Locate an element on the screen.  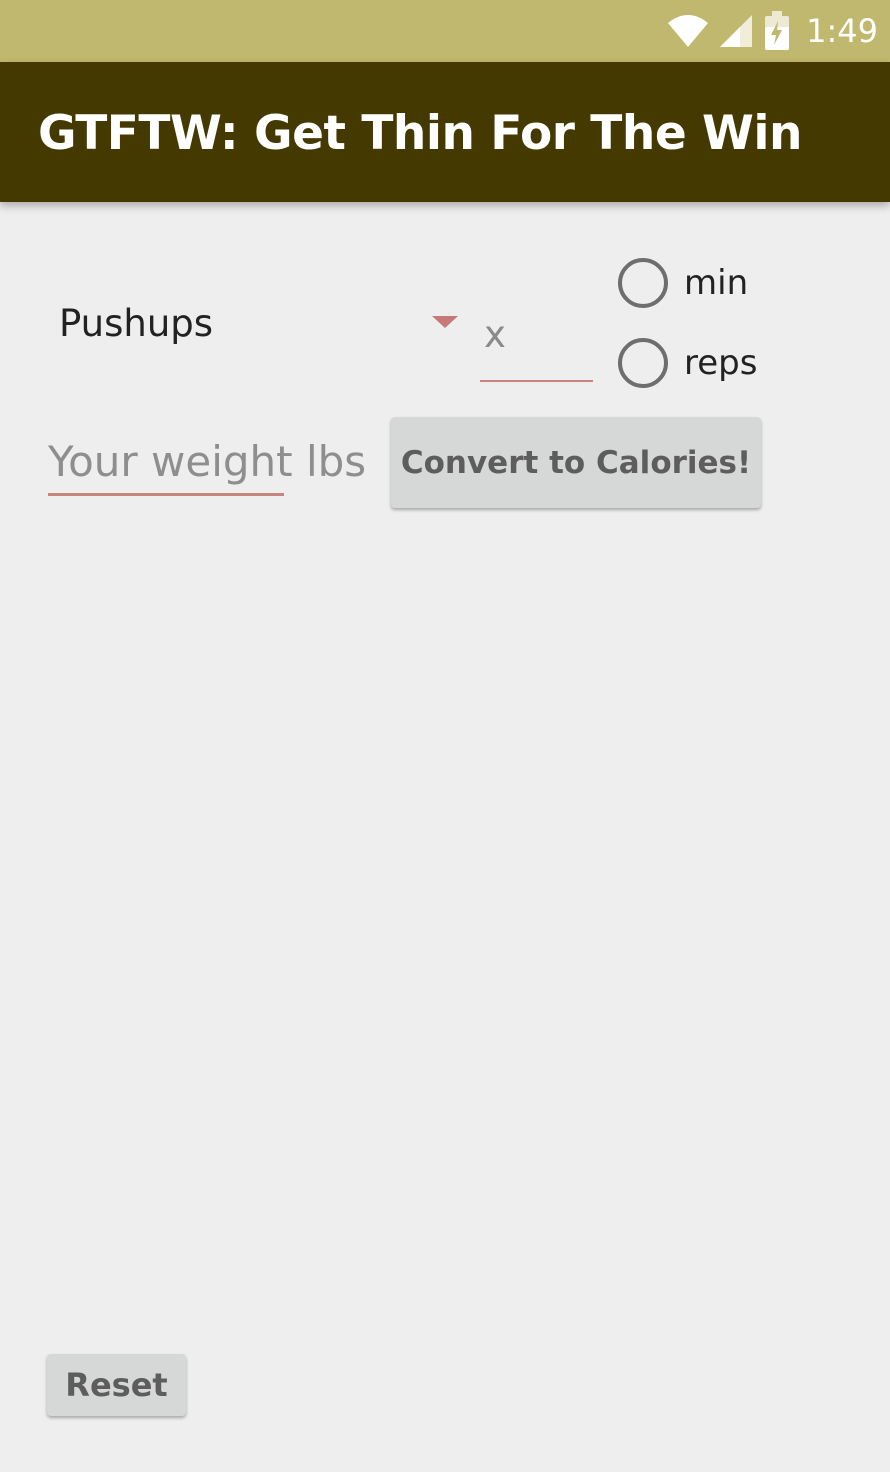
radio-reps: reps is located at coordinates (687, 363).